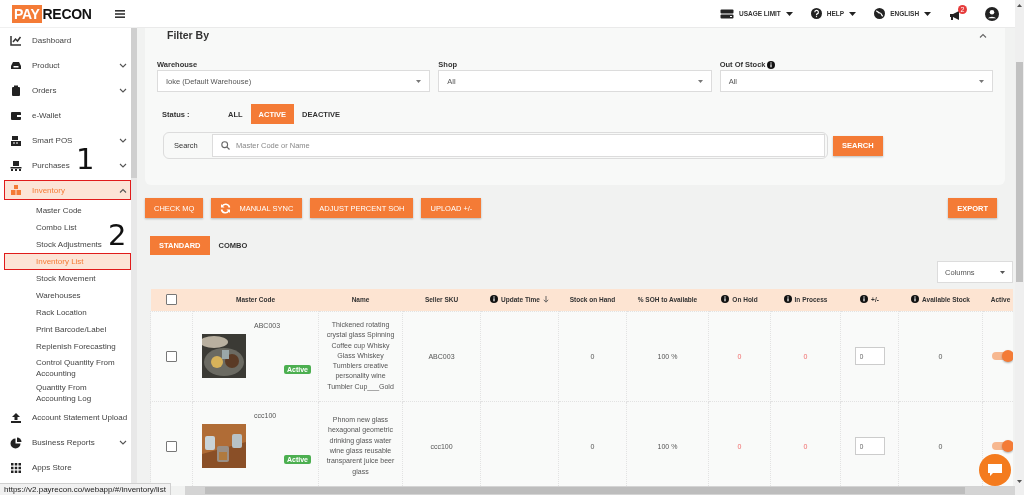 The image size is (1024, 495). Describe the element at coordinates (16, 115) in the screenshot. I see `wallet-icon` at that location.